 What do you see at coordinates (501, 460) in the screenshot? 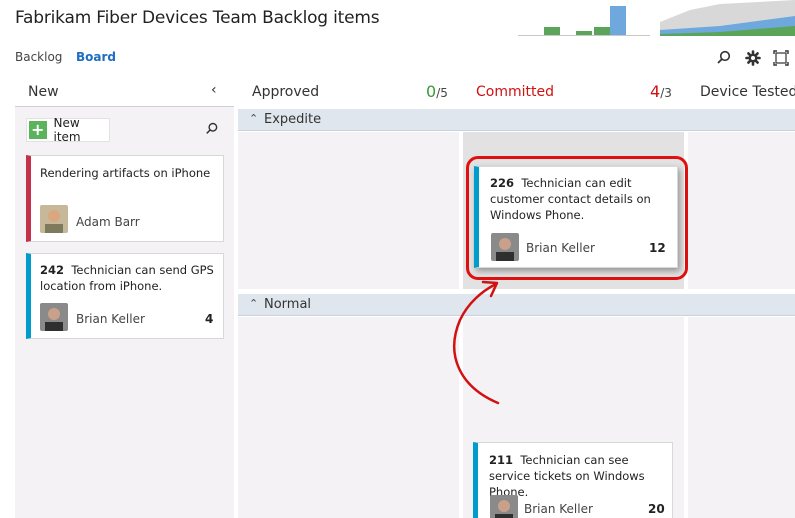
I see `card-id: 211` at bounding box center [501, 460].